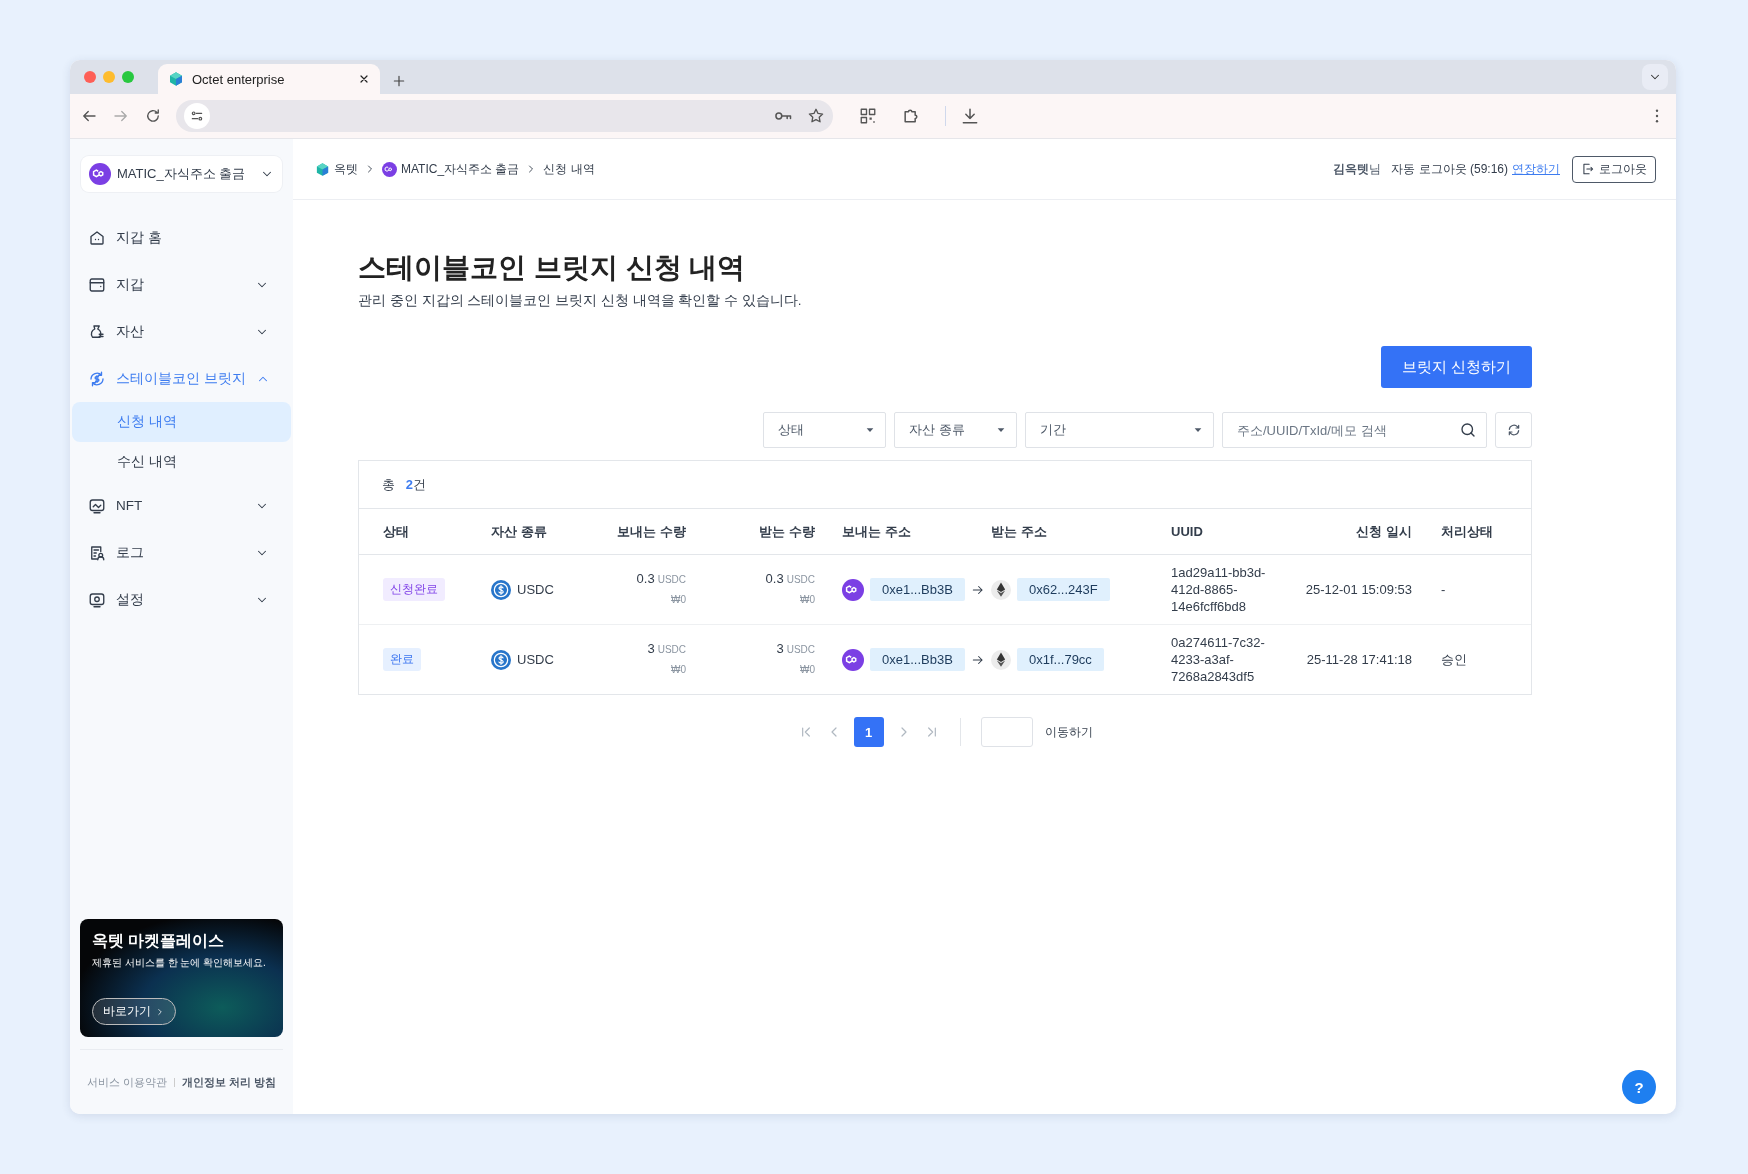 This screenshot has width=1748, height=1174. Describe the element at coordinates (1443, 589) in the screenshot. I see `table-cell: -` at that location.